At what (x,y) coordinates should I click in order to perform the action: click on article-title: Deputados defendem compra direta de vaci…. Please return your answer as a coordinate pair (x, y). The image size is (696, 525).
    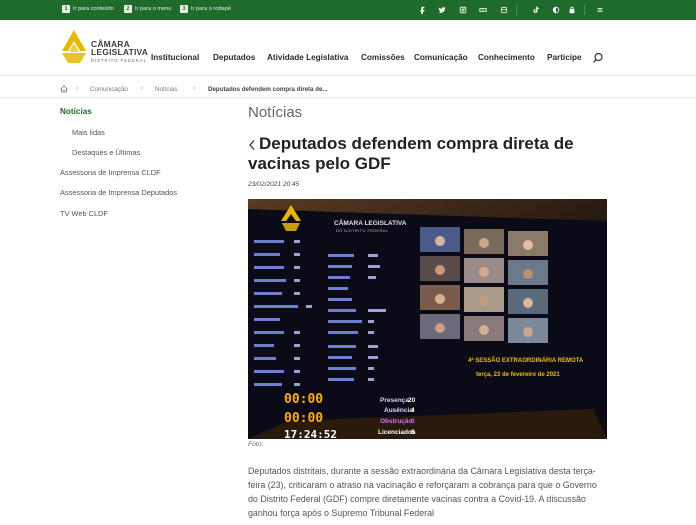
    Looking at the image, I should click on (411, 153).